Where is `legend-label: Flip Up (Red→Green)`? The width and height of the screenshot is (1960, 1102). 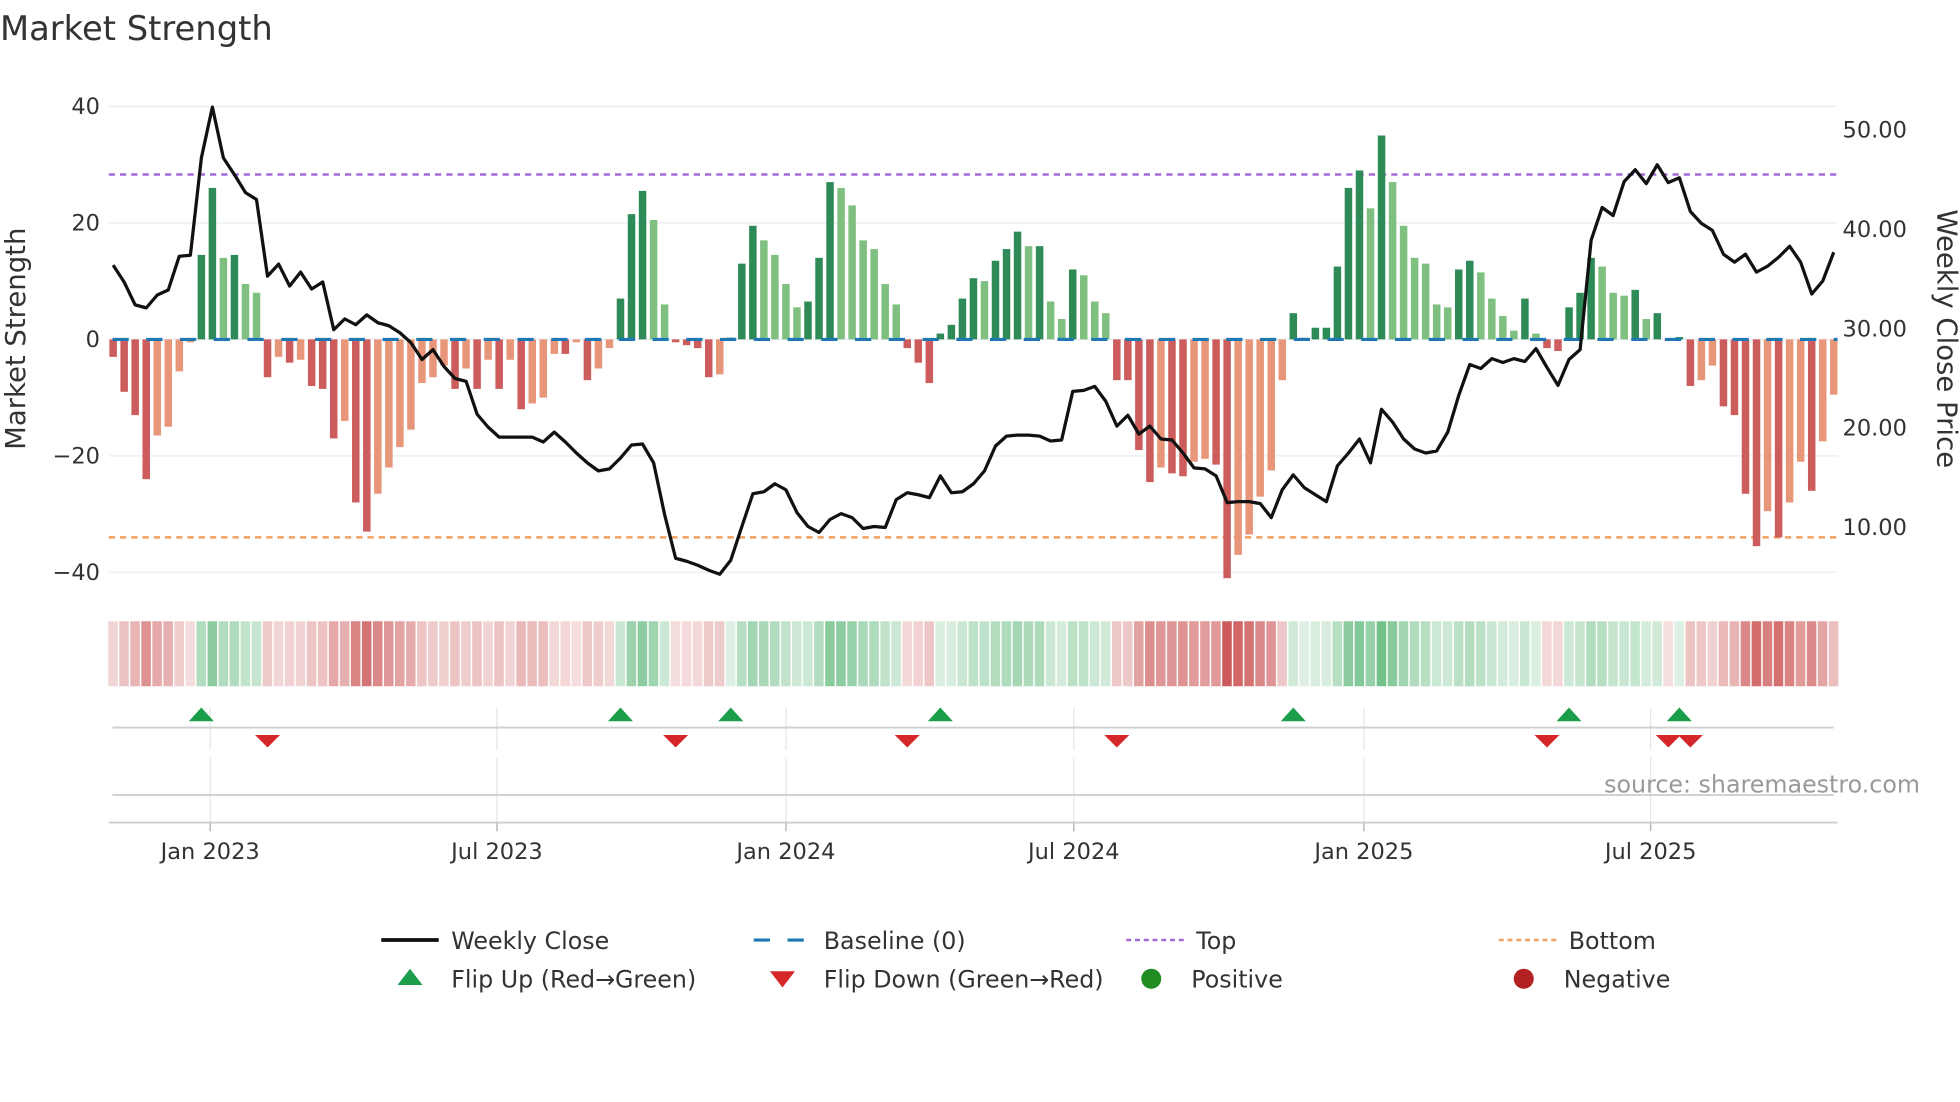 legend-label: Flip Up (Red→Green) is located at coordinates (573, 980).